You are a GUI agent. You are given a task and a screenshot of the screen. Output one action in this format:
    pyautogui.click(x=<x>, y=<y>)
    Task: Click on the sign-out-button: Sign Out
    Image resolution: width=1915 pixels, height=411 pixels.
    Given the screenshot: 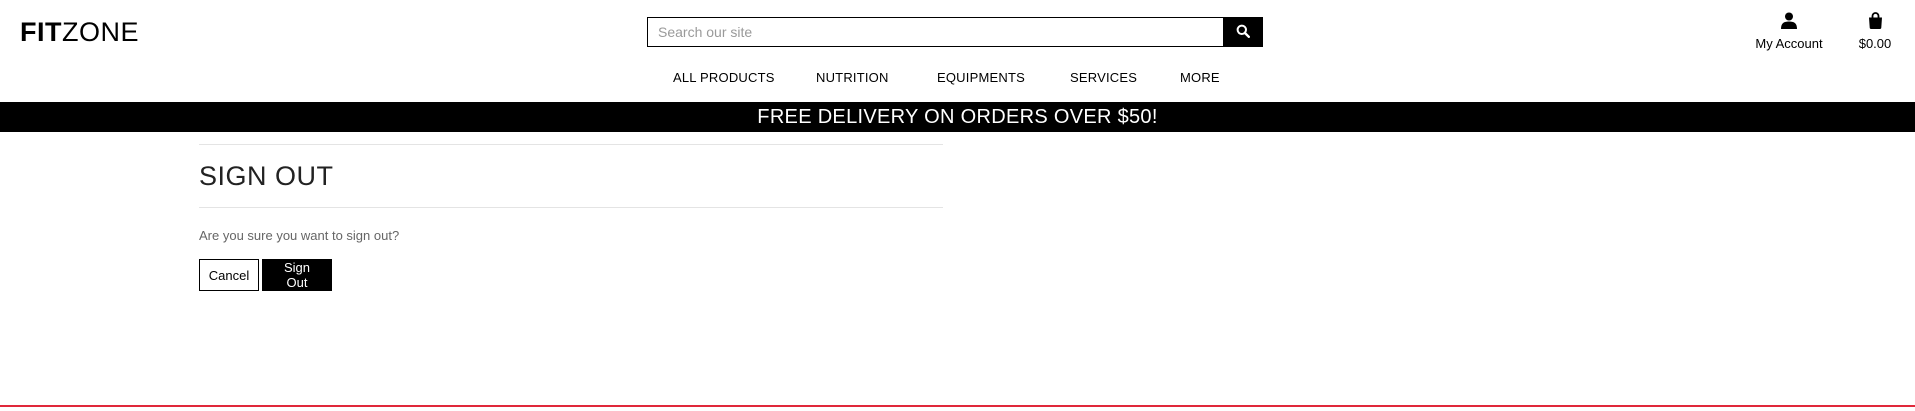 What is the action you would take?
    pyautogui.click(x=297, y=275)
    